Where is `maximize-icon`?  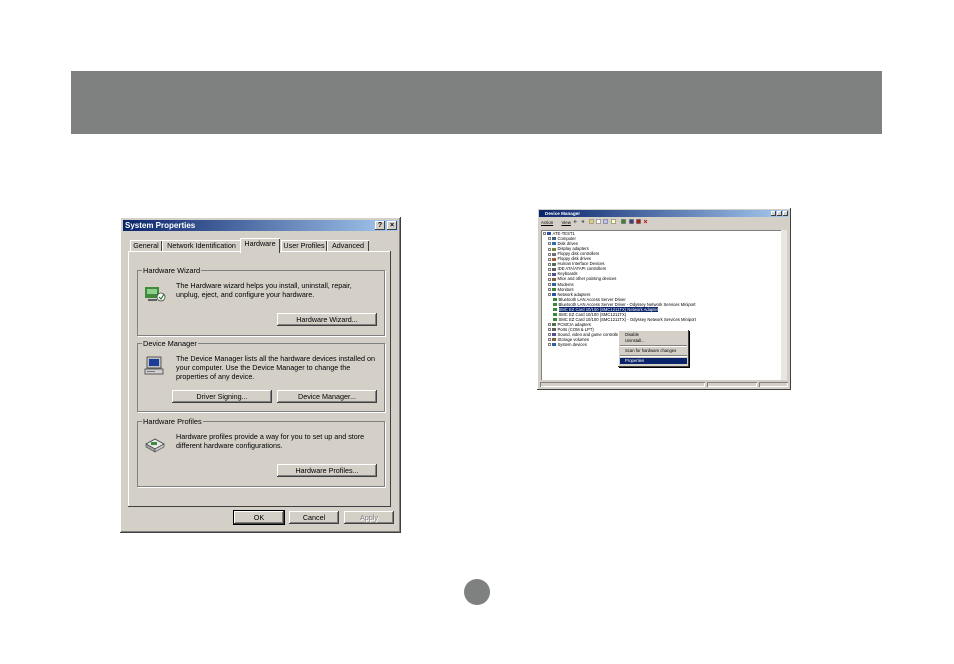
maximize-icon is located at coordinates (779, 213).